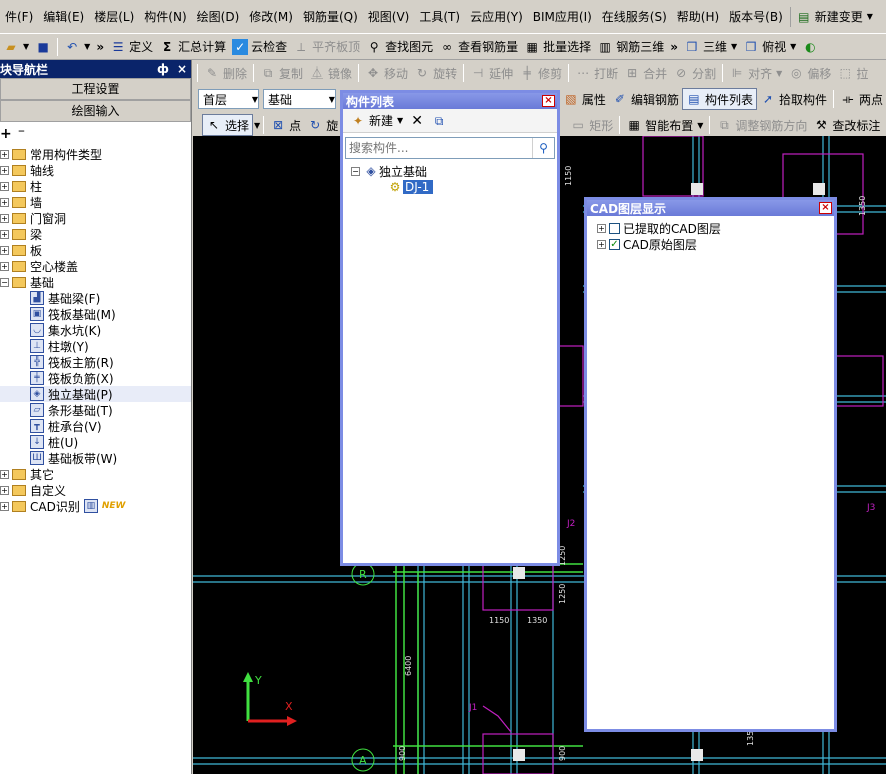 The height and width of the screenshot is (774, 886). I want to click on two-points-button: ⟛ 两点, so click(861, 99).